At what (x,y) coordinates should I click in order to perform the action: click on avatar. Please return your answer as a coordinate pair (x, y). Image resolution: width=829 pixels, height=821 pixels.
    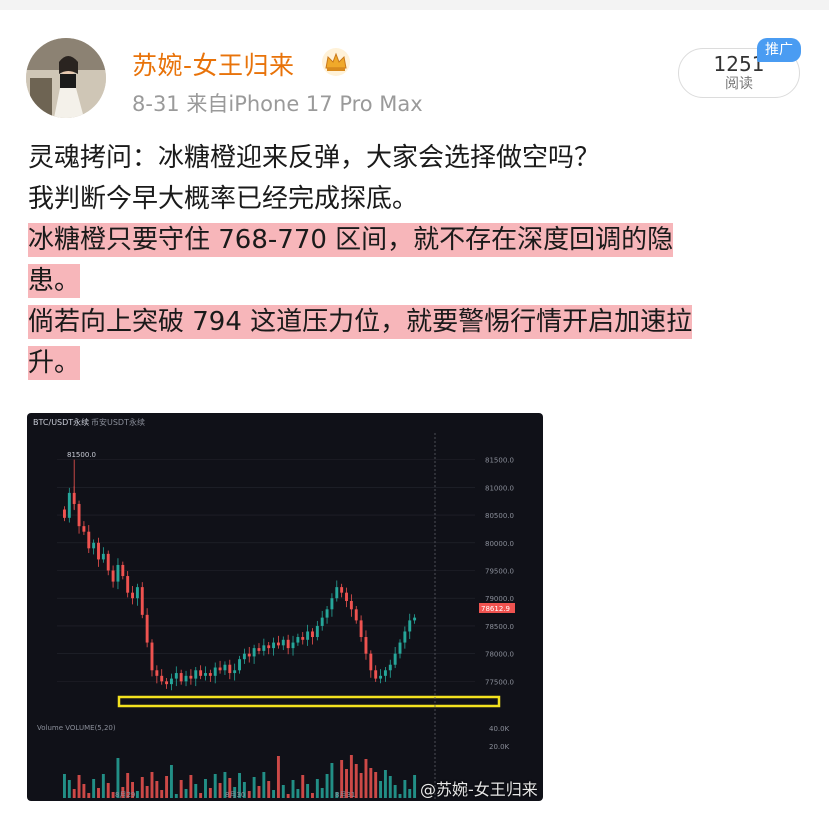
    Looking at the image, I should click on (66, 78).